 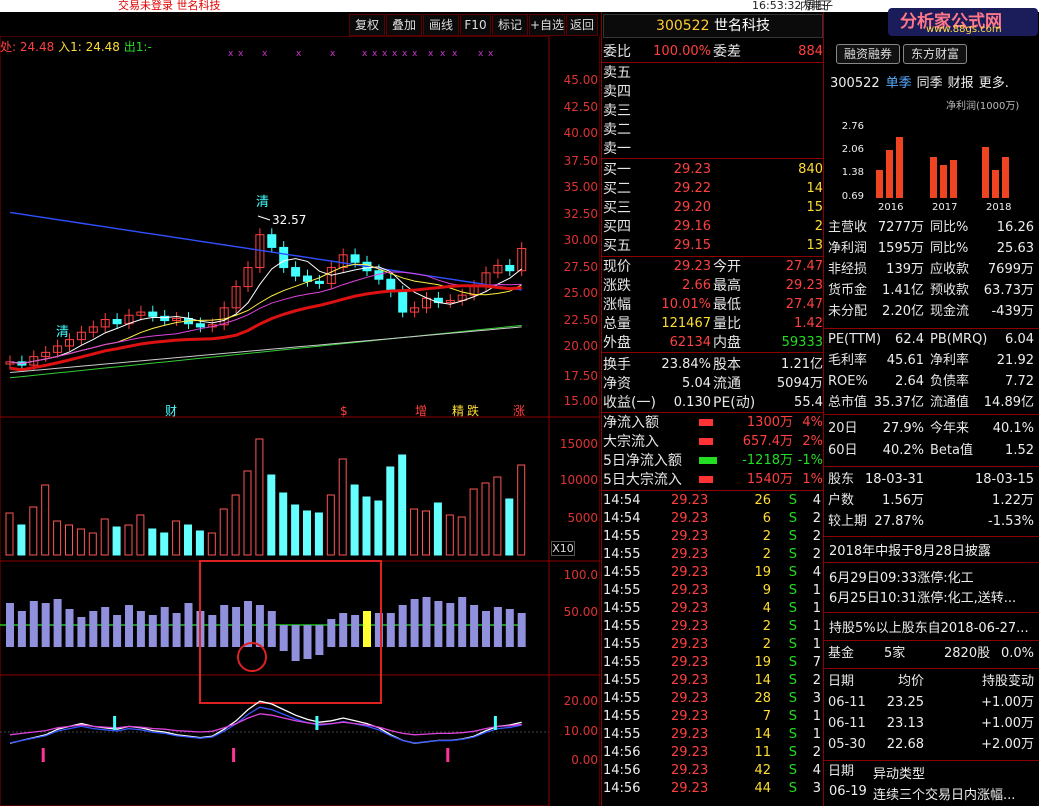 I want to click on fin-label2: 流通值, so click(x=950, y=402).